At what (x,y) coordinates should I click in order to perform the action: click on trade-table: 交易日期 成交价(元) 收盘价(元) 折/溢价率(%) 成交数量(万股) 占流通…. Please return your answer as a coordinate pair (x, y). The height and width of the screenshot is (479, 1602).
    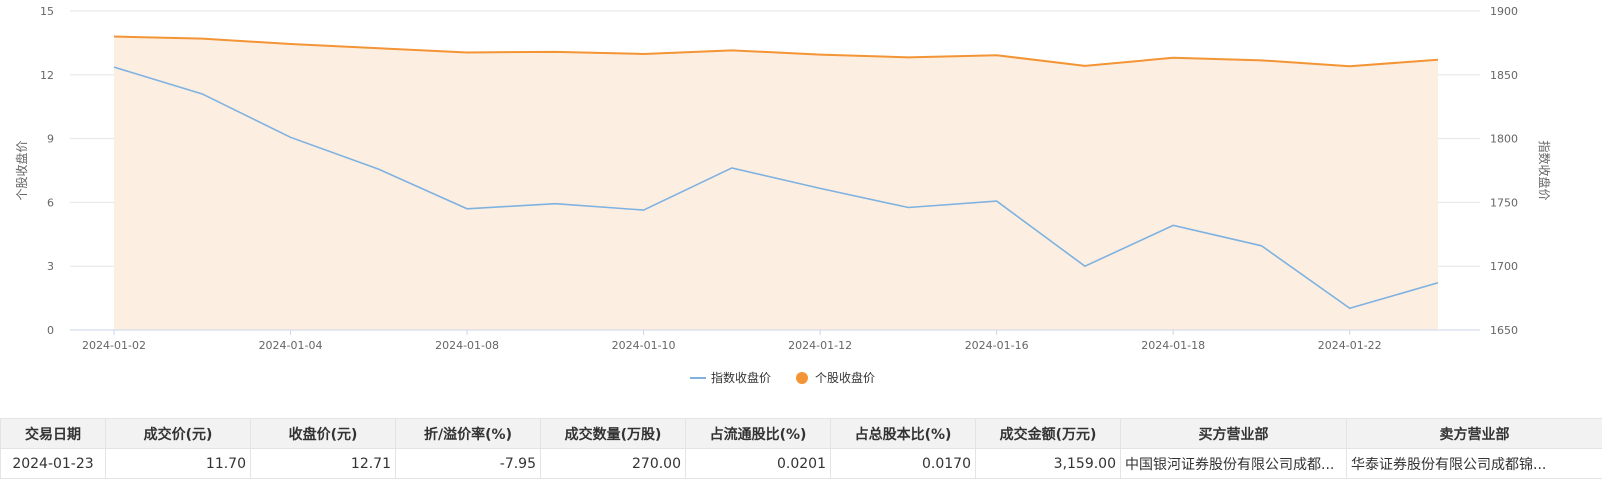
    Looking at the image, I should click on (801, 448).